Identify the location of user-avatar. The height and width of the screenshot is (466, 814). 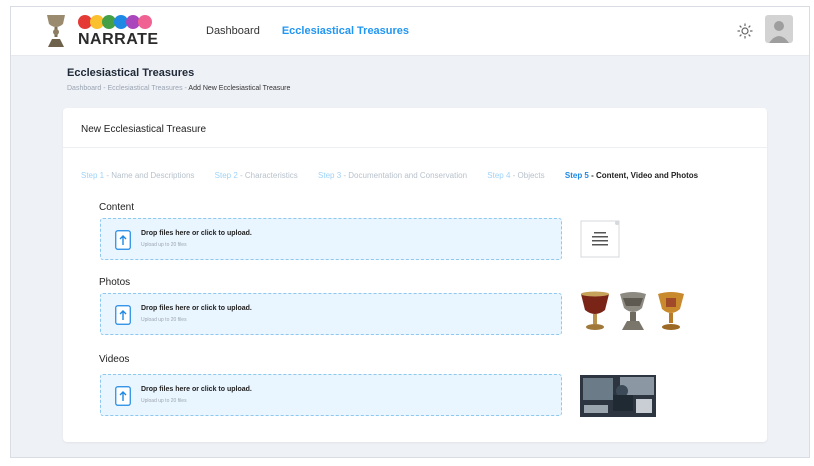
(779, 29).